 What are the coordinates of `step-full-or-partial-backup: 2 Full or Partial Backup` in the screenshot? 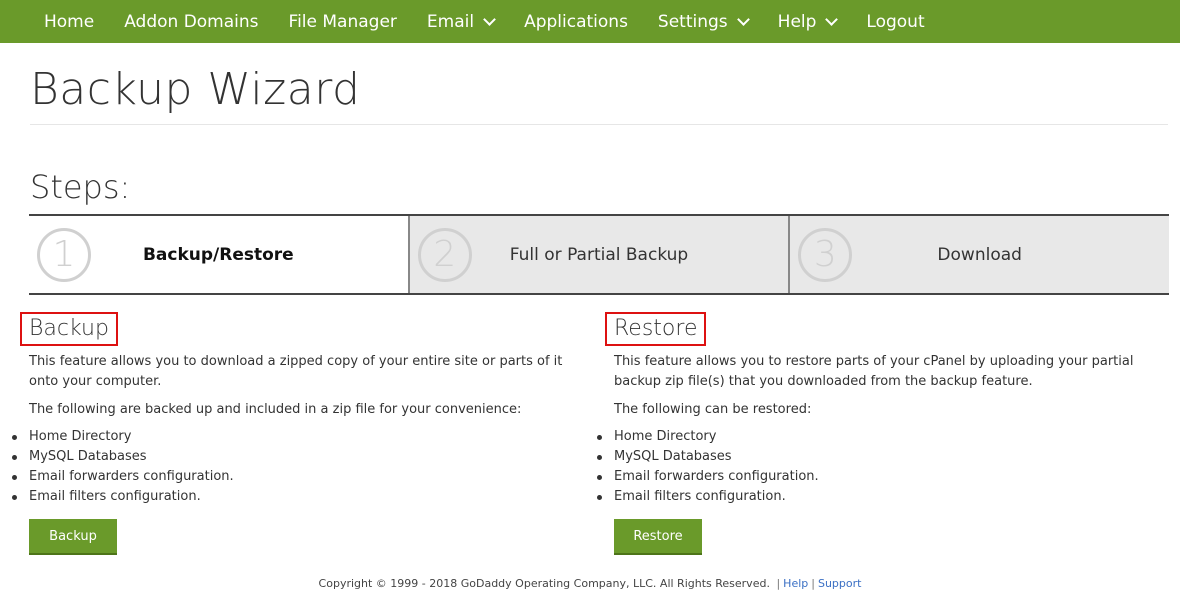 It's located at (598, 254).